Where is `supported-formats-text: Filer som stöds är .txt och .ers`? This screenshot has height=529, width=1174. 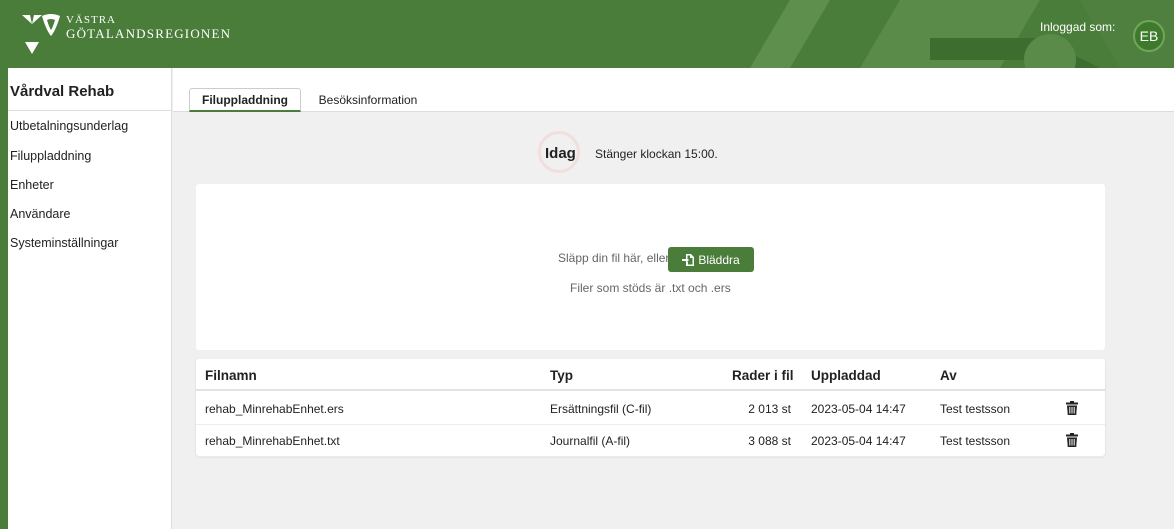 supported-formats-text: Filer som stöds är .txt och .ers is located at coordinates (650, 288).